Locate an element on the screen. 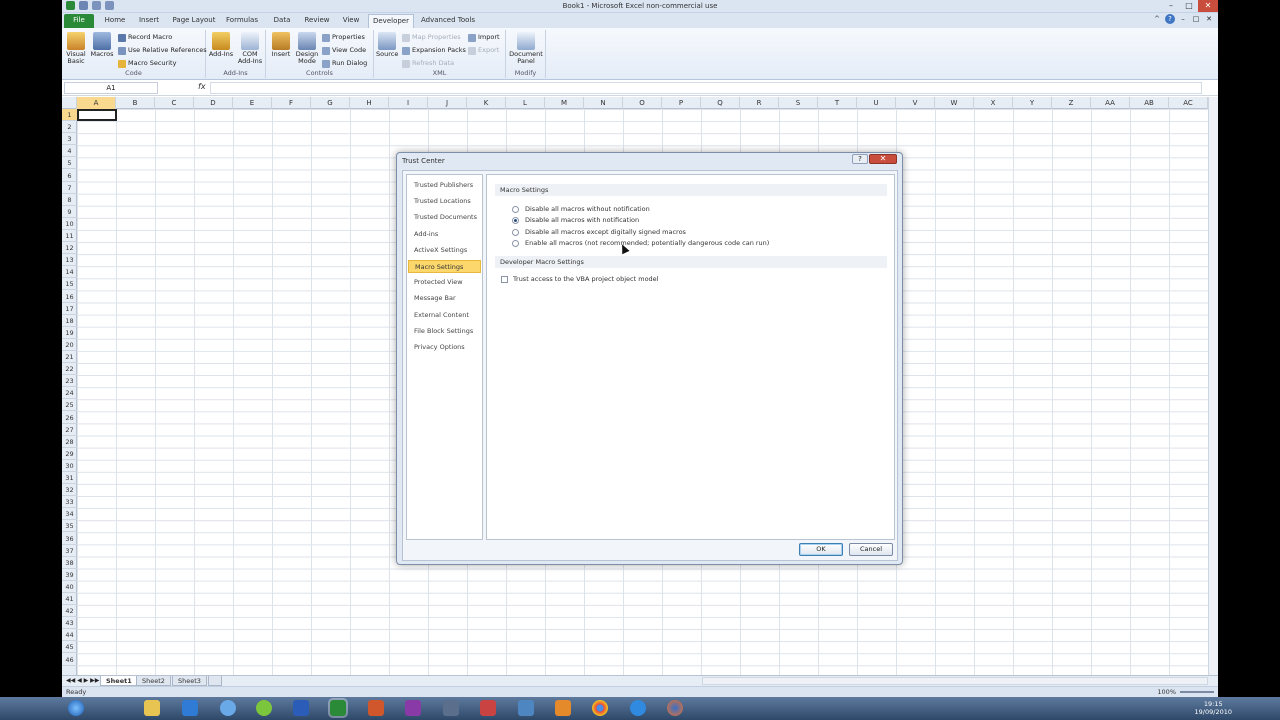  row-header: 22 is located at coordinates (69, 369).